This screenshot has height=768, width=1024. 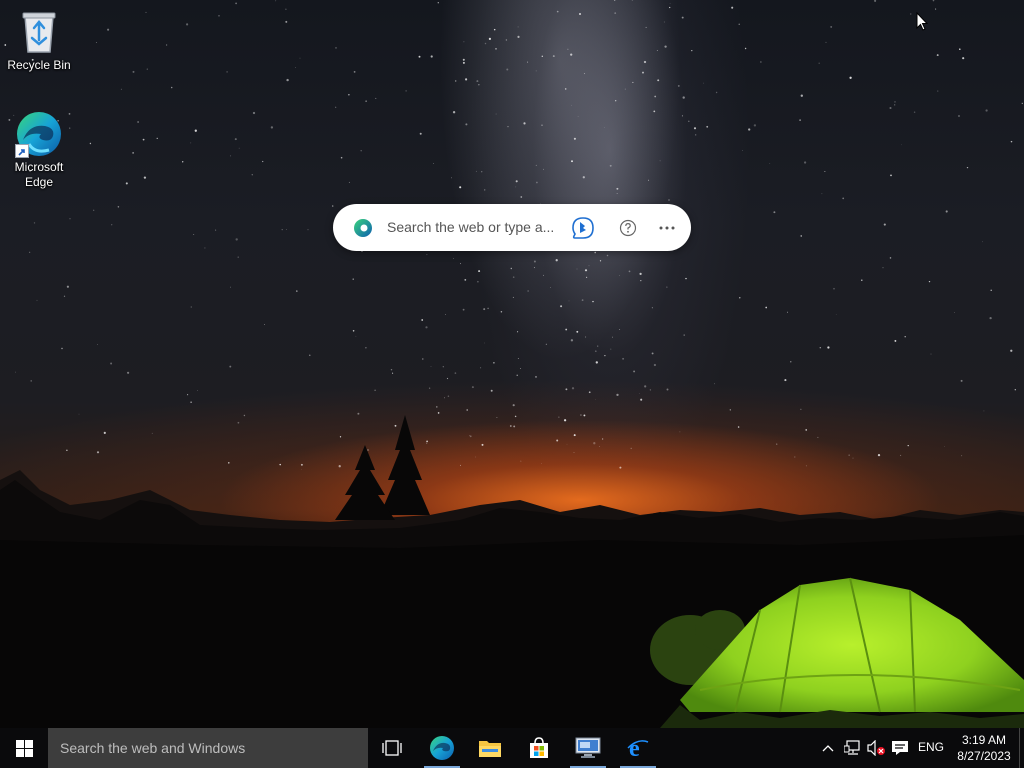 I want to click on volume-tray-button, so click(x=876, y=748).